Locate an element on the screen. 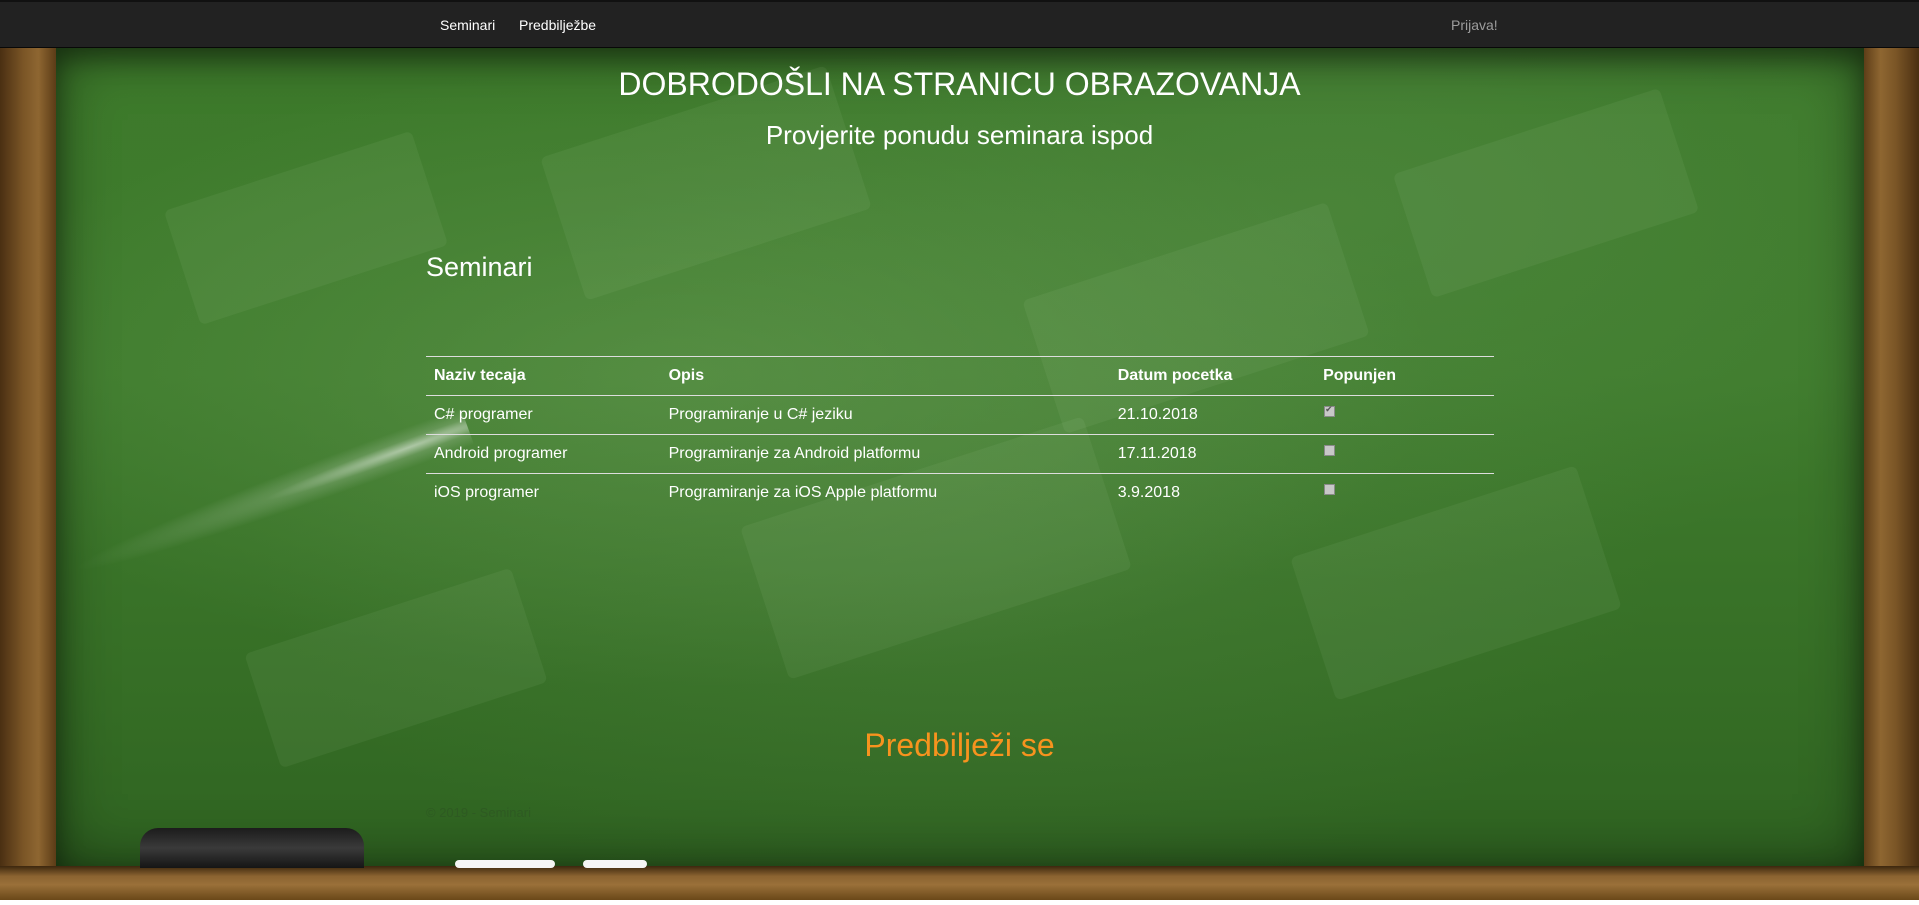 The height and width of the screenshot is (905, 1919). board-frame-bottom is located at coordinates (959, 883).